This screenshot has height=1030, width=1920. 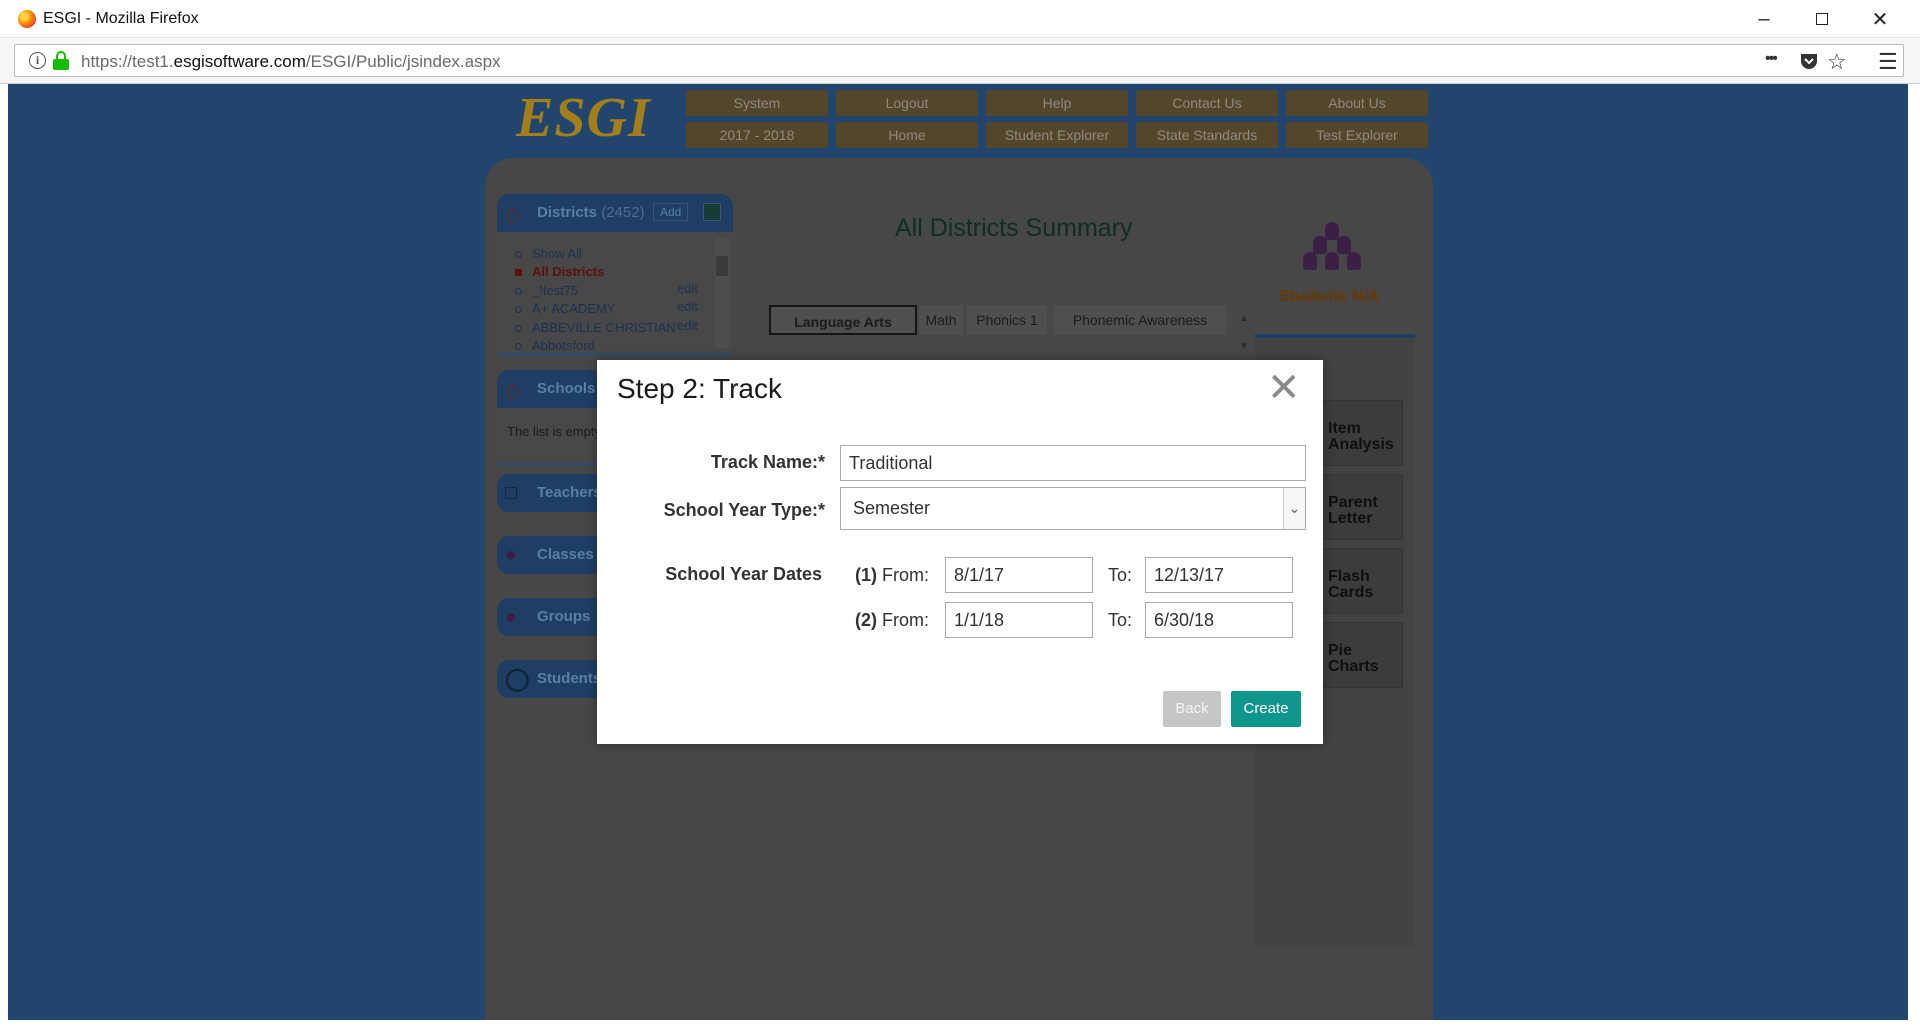 I want to click on firefox-icon, so click(x=27, y=19).